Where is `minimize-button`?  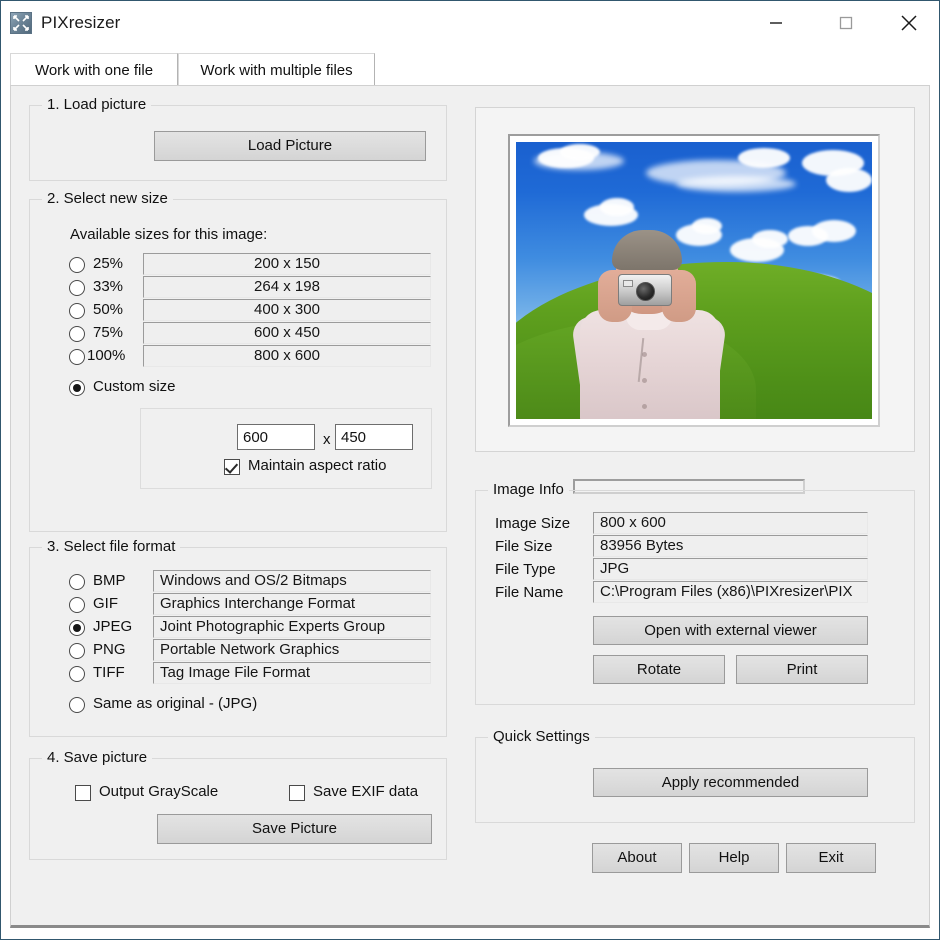
minimize-button is located at coordinates (776, 22).